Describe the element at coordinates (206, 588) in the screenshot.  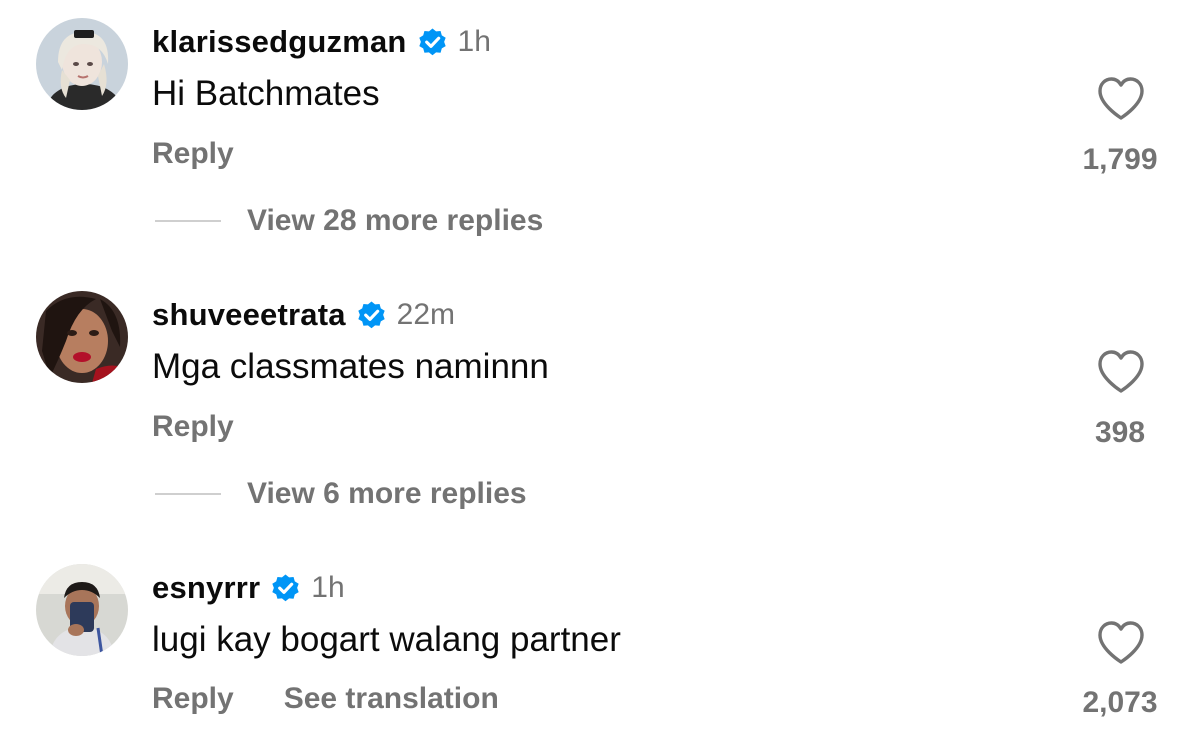
I see `username: esnyrrr` at that location.